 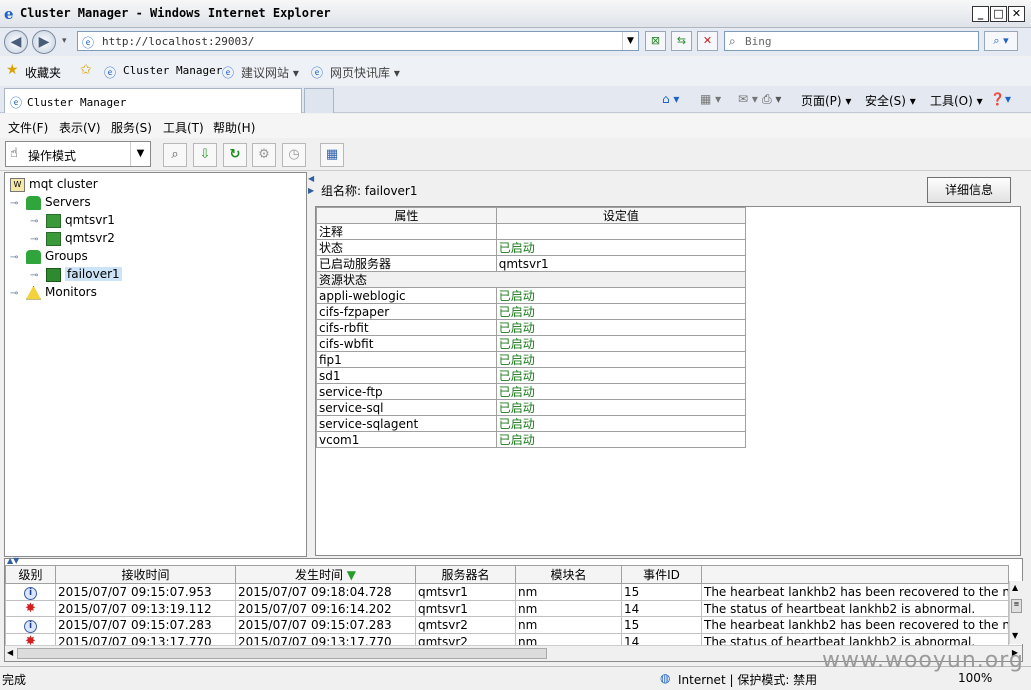 What do you see at coordinates (406, 327) in the screenshot?
I see `property-name: cifs-rbfit` at bounding box center [406, 327].